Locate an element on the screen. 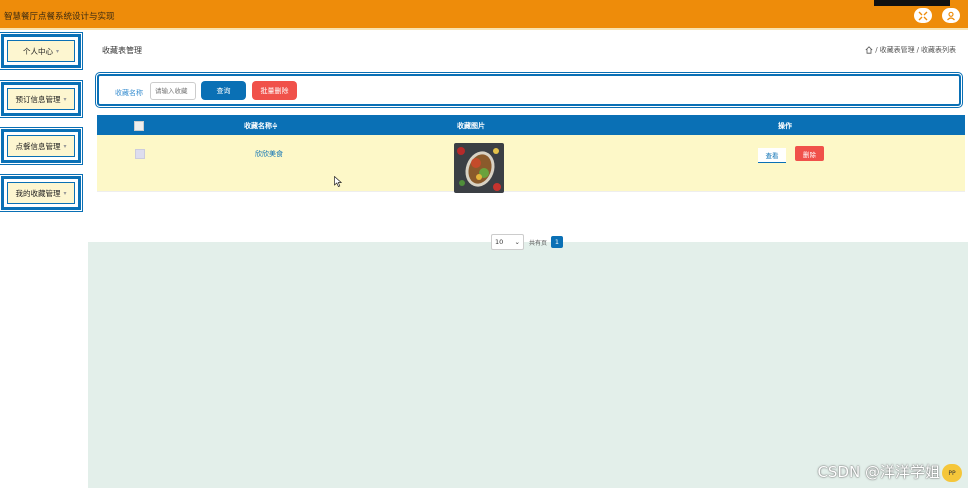  sidebar: 个人中心 ▾ 预订信息管理 ▾ 点餐信息管理 ▾ 我的收藏管理 ▾ is located at coordinates (44, 259).